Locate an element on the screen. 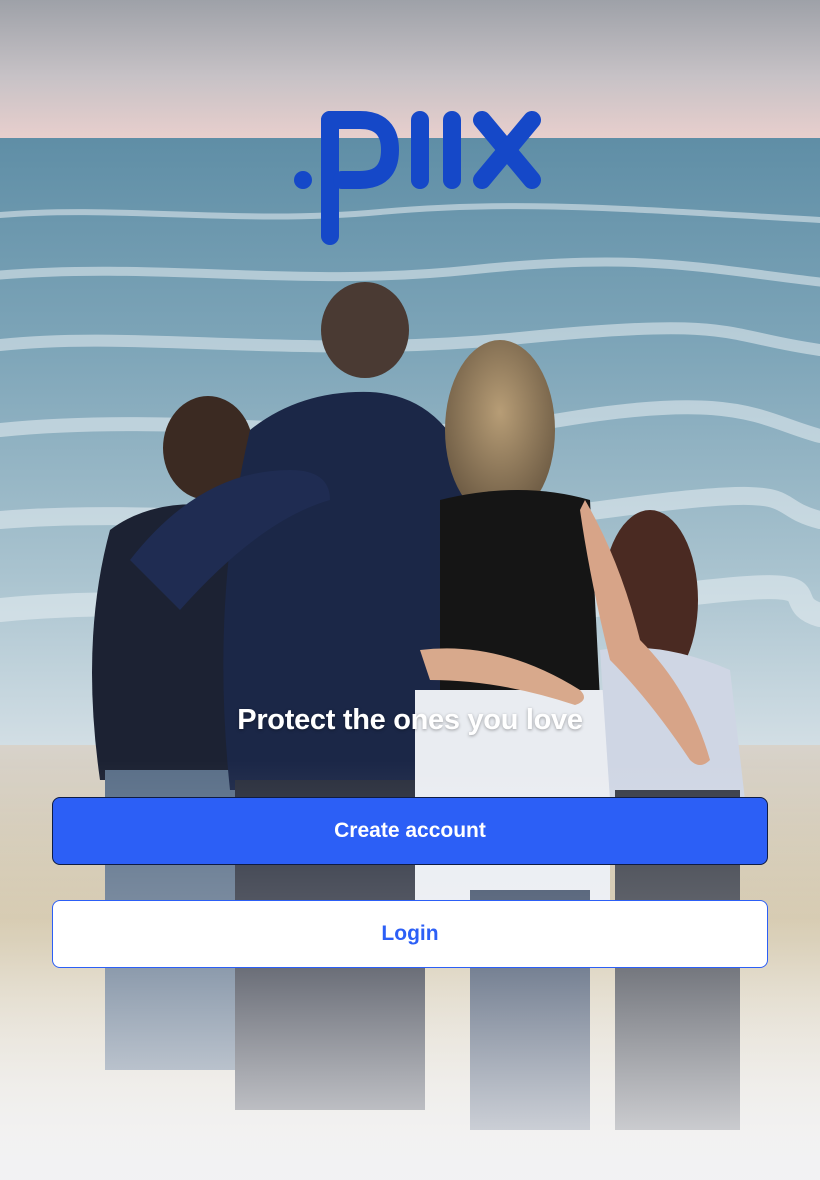  piix-logo is located at coordinates (417, 178).